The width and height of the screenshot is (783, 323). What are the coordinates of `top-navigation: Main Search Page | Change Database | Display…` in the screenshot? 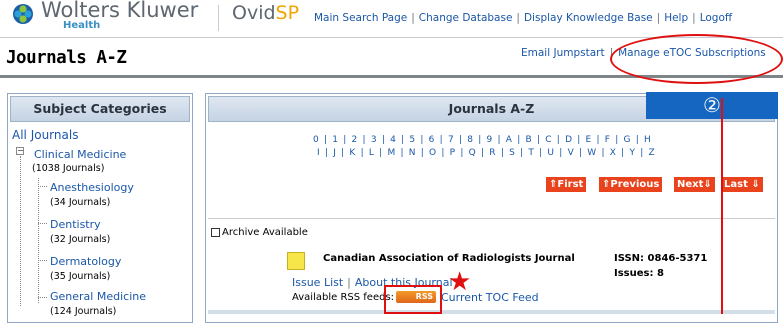 It's located at (523, 18).